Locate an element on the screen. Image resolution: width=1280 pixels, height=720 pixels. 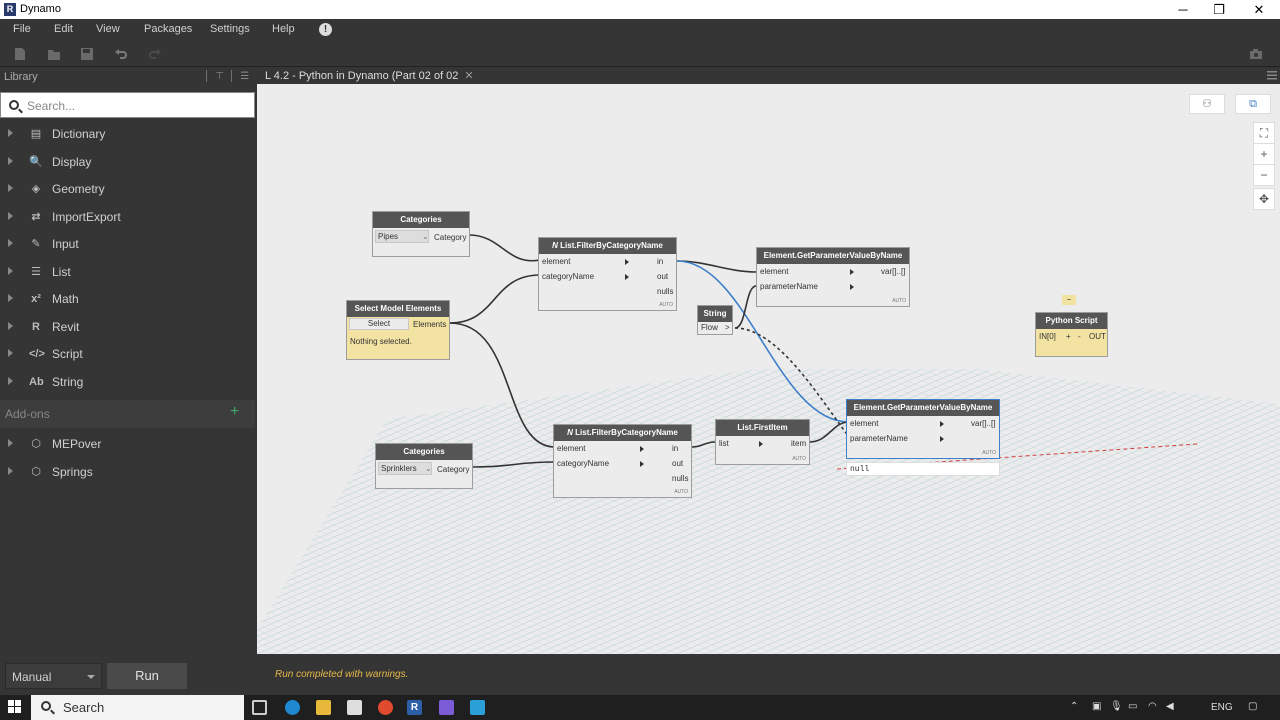
library-item-input: ✎ Input is located at coordinates (127, 244).